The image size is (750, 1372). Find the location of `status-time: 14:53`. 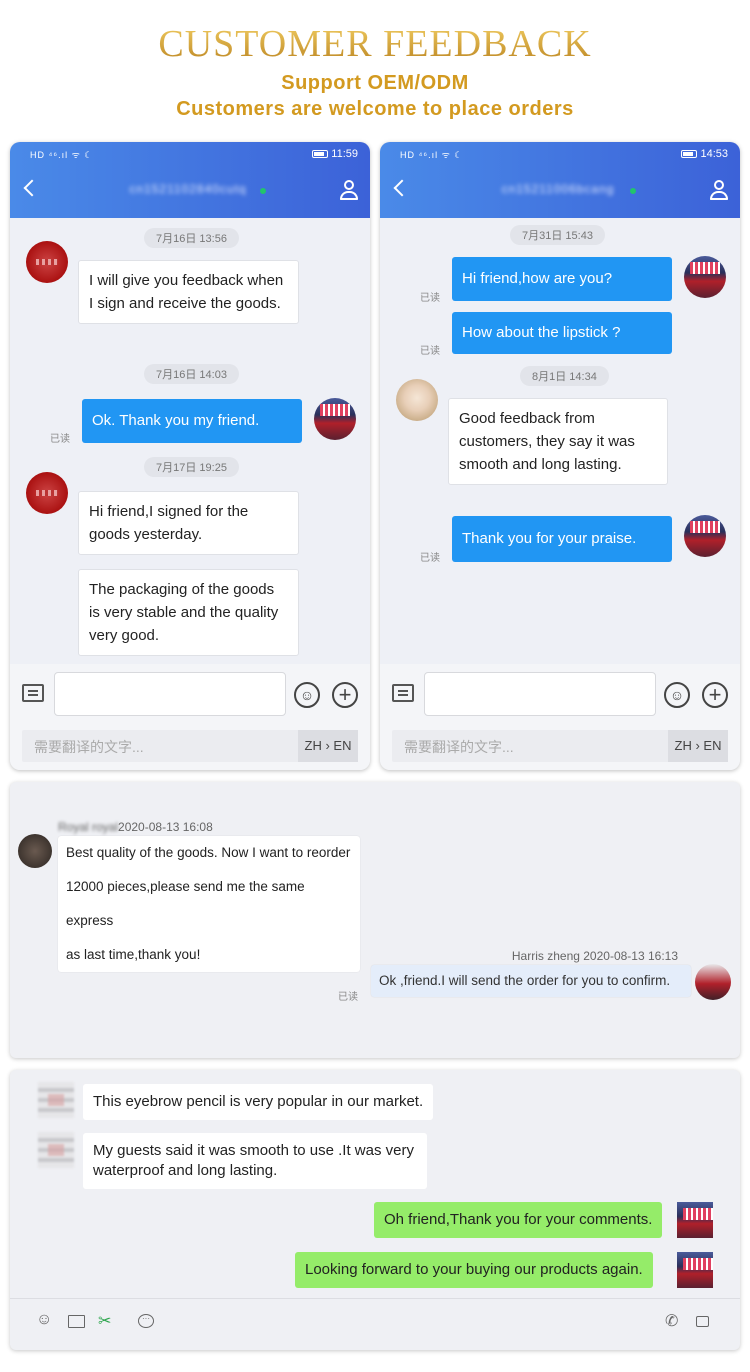

status-time: 14:53 is located at coordinates (714, 154).